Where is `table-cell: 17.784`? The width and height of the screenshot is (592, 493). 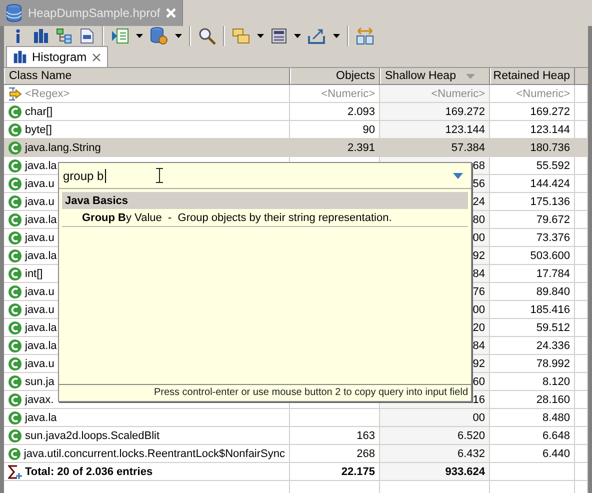 table-cell: 17.784 is located at coordinates (553, 274).